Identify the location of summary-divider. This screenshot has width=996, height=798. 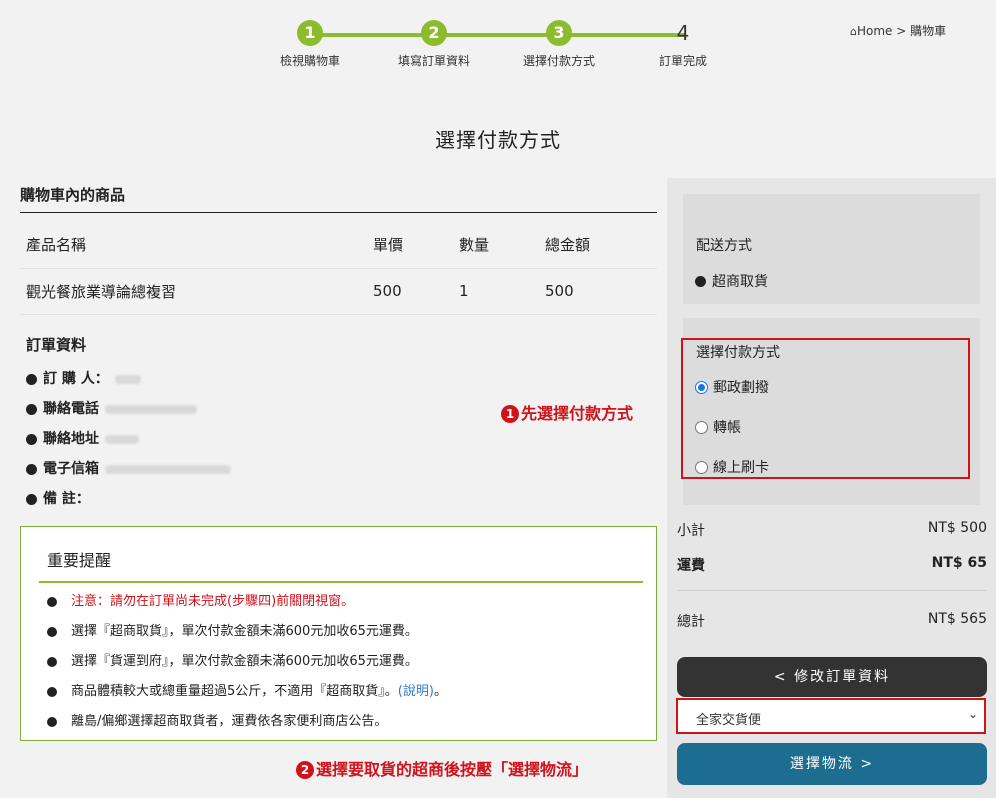
(832, 590).